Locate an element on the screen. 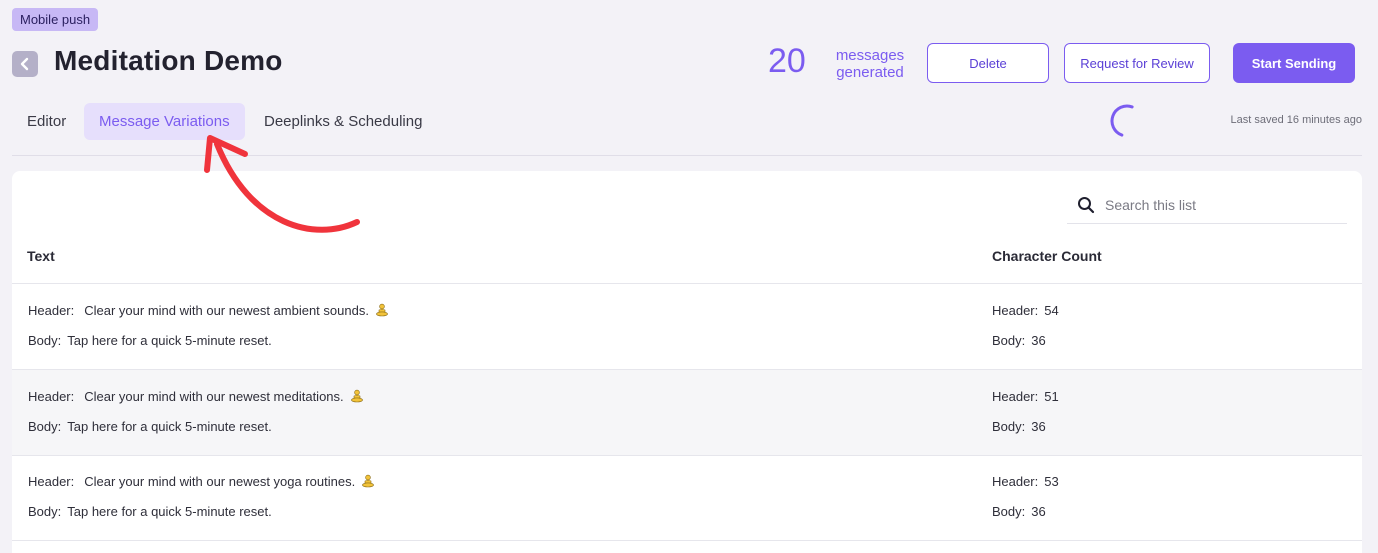 This screenshot has width=1378, height=553. column-header-text: Text is located at coordinates (41, 256).